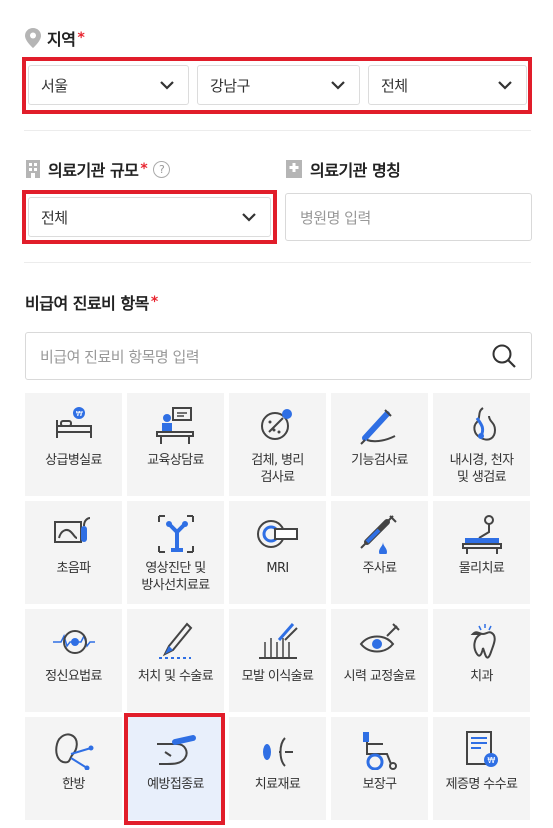 The height and width of the screenshot is (828, 553). Describe the element at coordinates (277, 676) in the screenshot. I see `category-tile-label: 모발 이식술료` at that location.